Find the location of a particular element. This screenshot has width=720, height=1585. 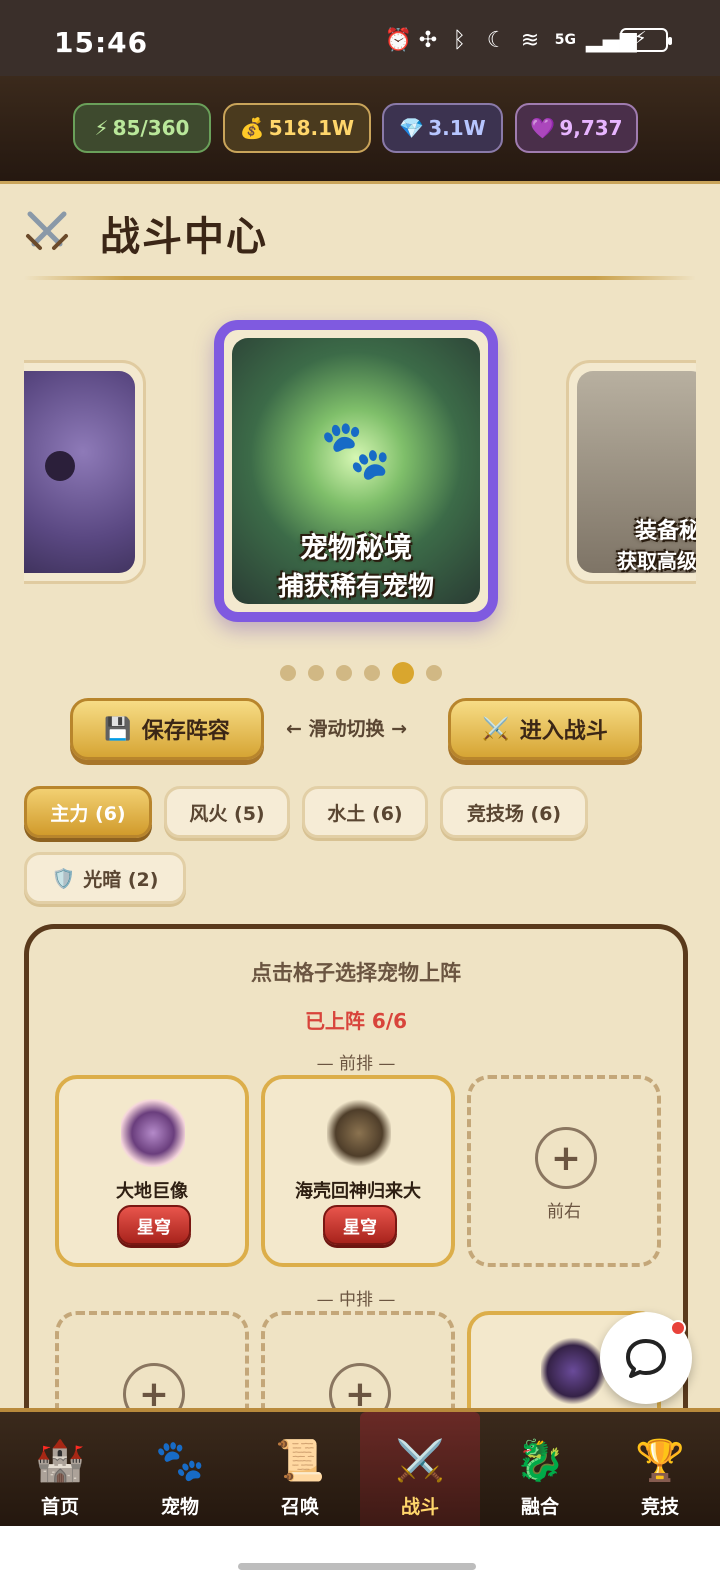

tab-light-dark: 🛡️ 光暗 (2) is located at coordinates (105, 878).